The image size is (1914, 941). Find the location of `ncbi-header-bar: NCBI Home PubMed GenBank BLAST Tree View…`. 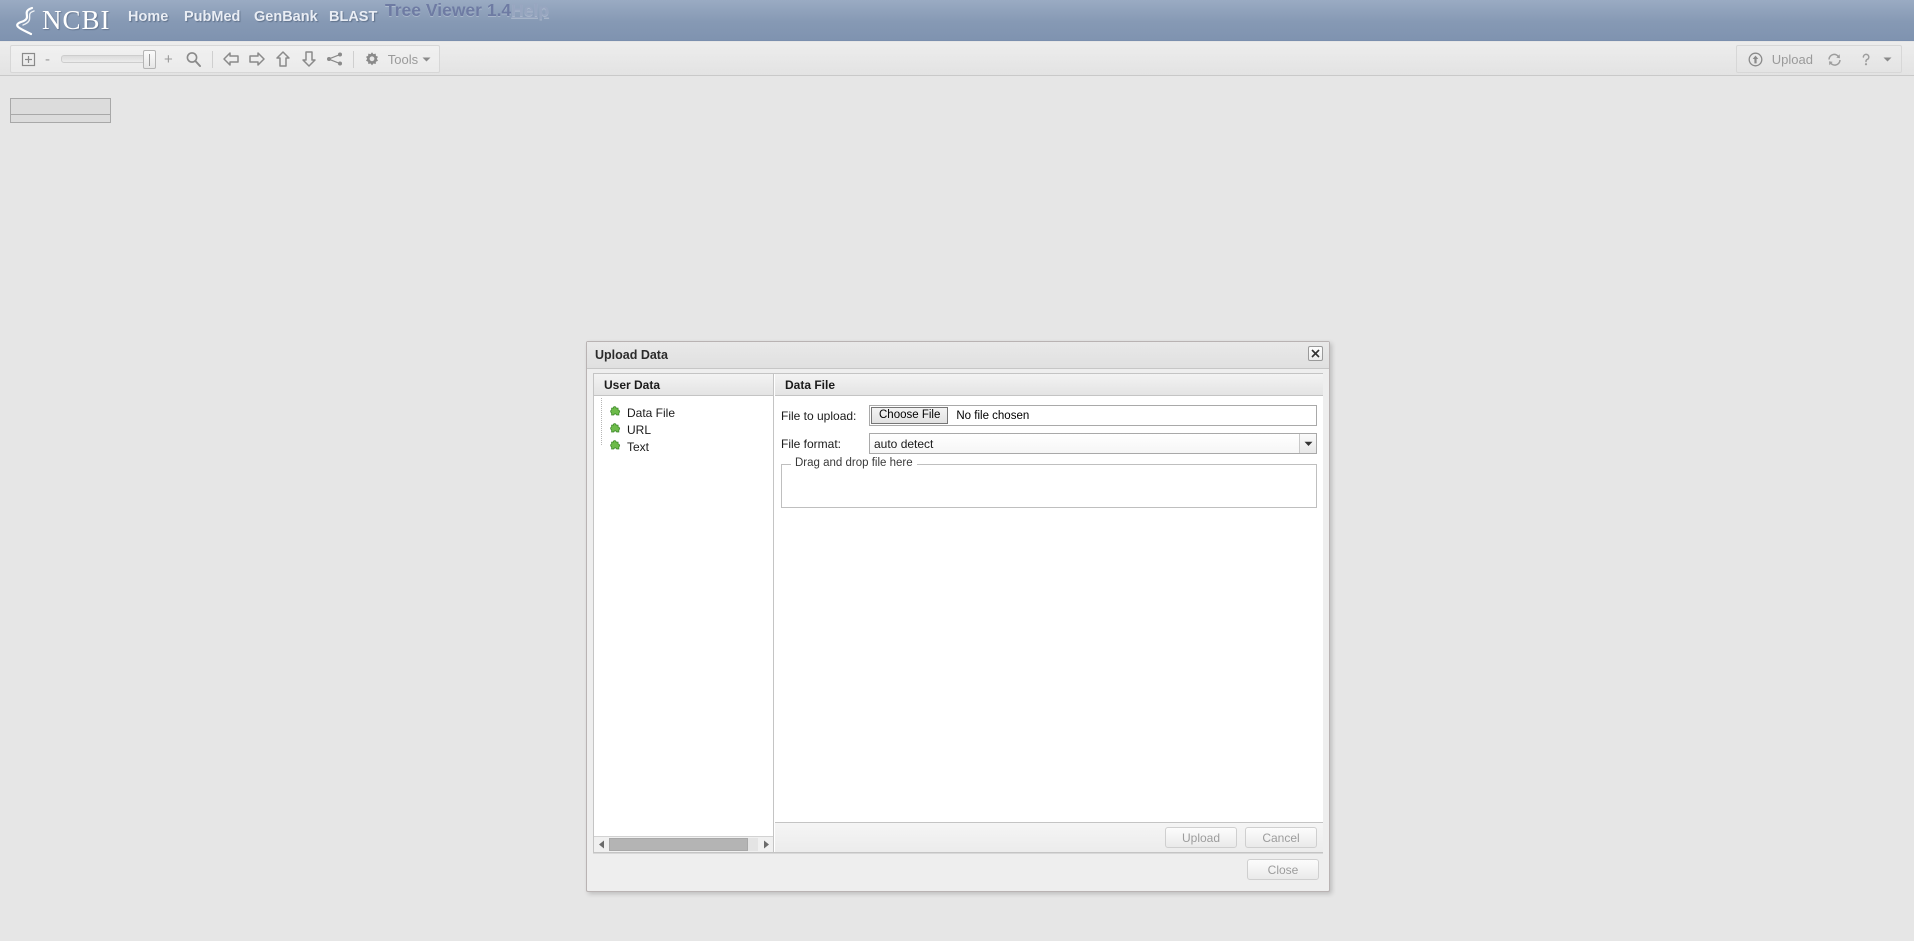

ncbi-header-bar: NCBI Home PubMed GenBank BLAST Tree View… is located at coordinates (957, 20).